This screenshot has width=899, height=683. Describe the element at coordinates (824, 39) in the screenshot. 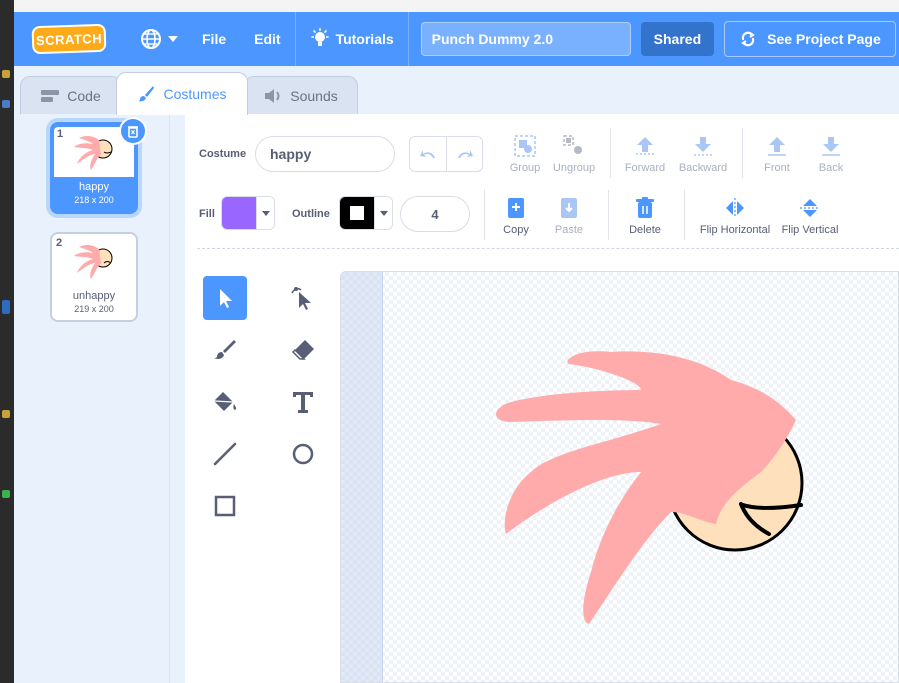

I see `see-project-label: See Project Page` at that location.